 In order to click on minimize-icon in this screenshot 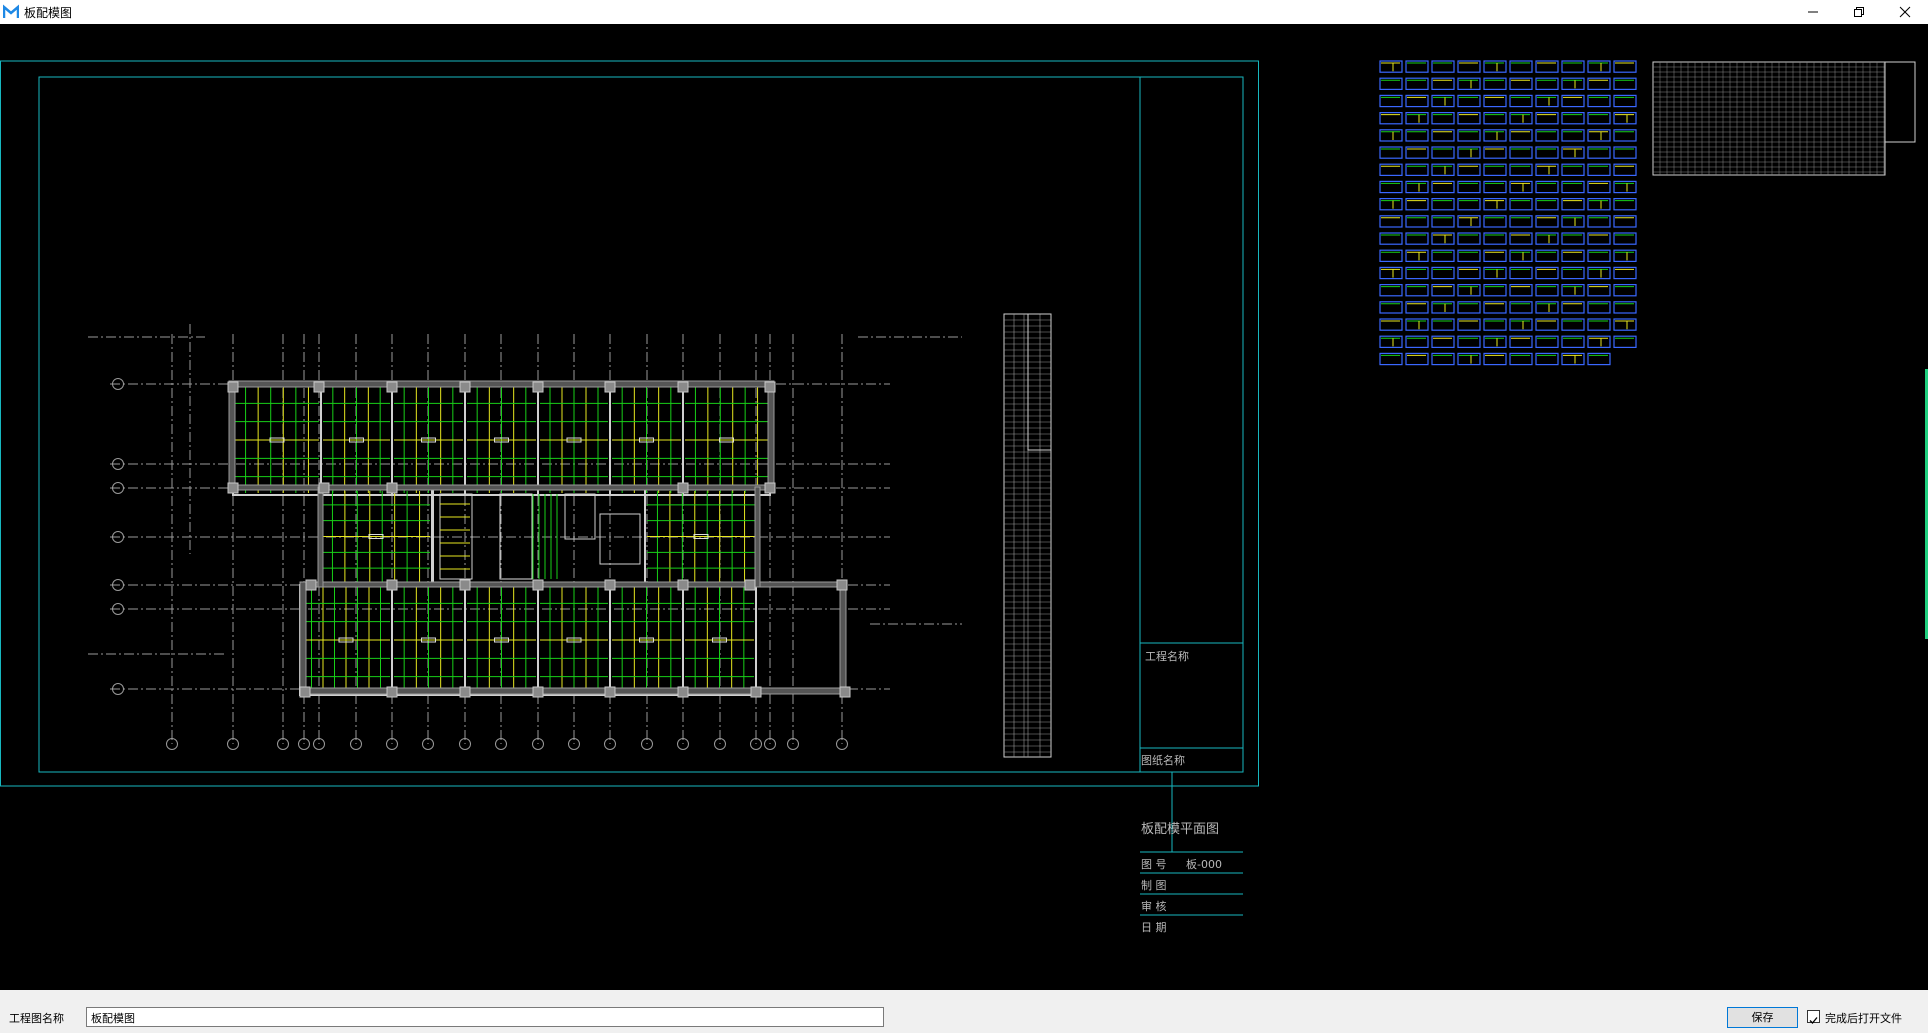, I will do `click(1813, 12)`.